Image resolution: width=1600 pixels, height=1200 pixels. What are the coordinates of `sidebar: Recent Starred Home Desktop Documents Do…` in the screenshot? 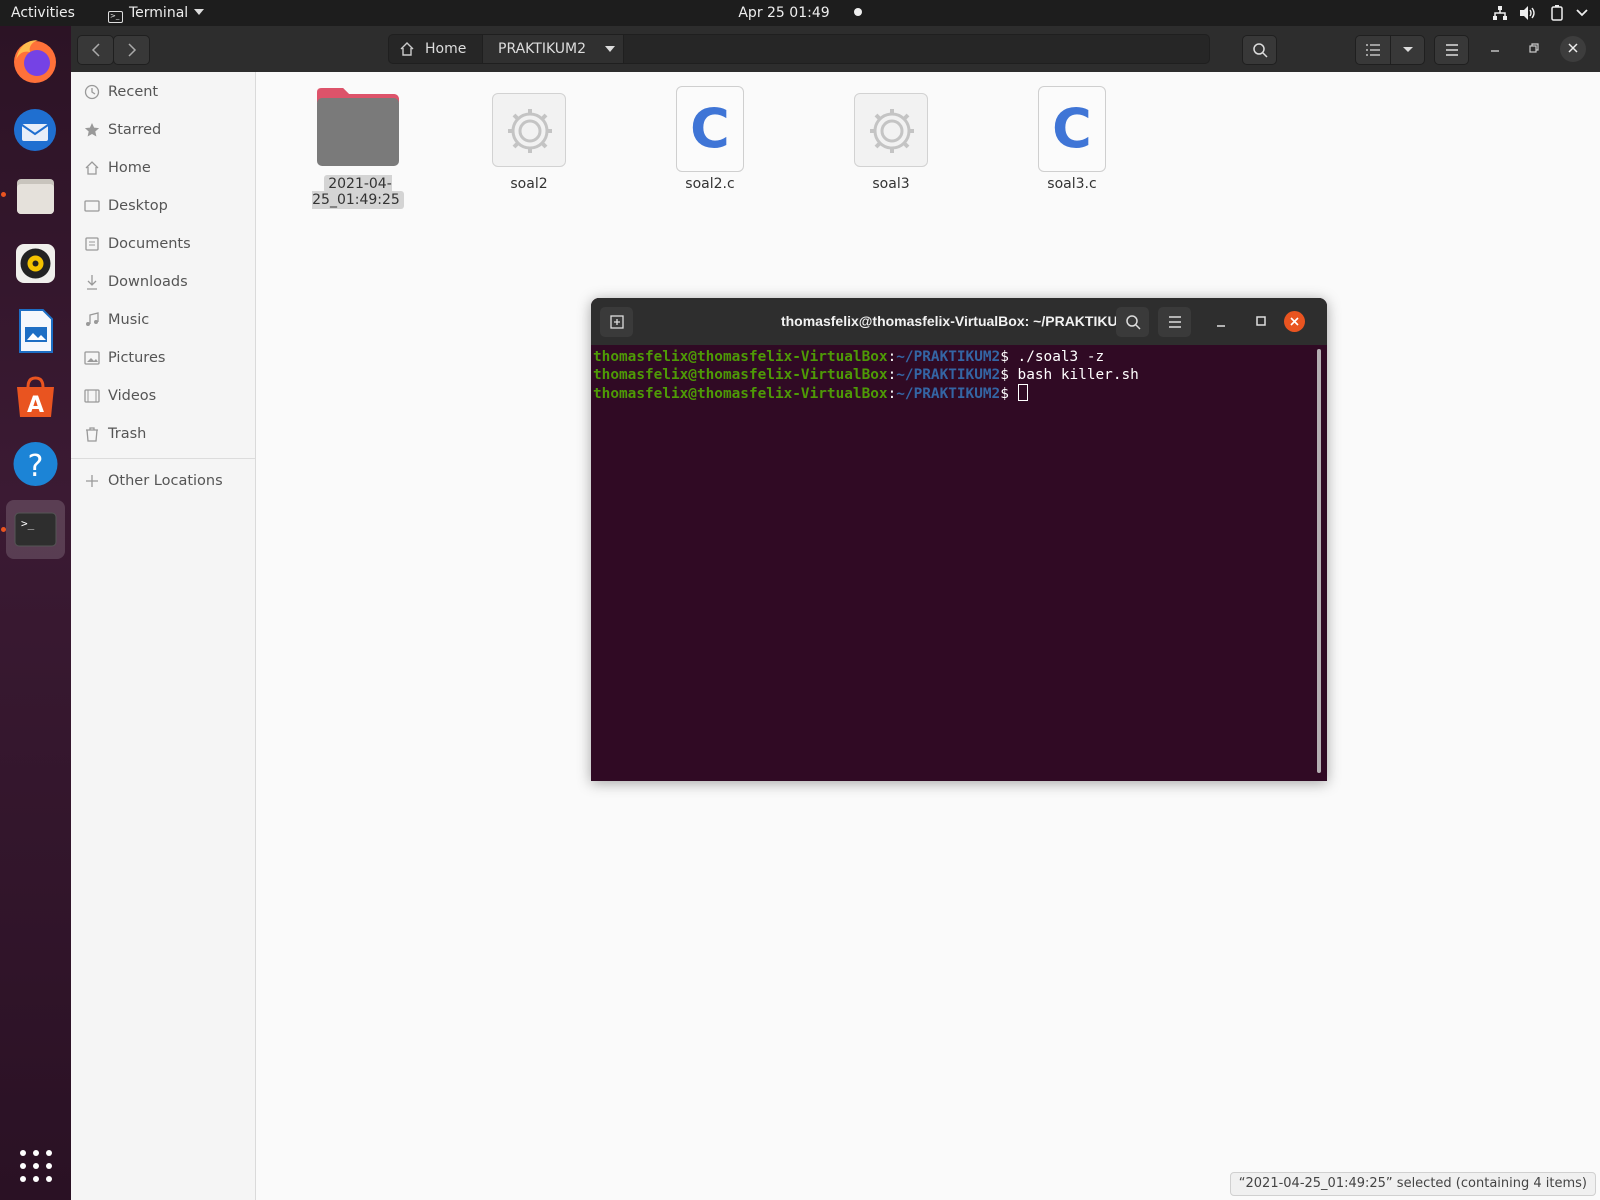 It's located at (163, 636).